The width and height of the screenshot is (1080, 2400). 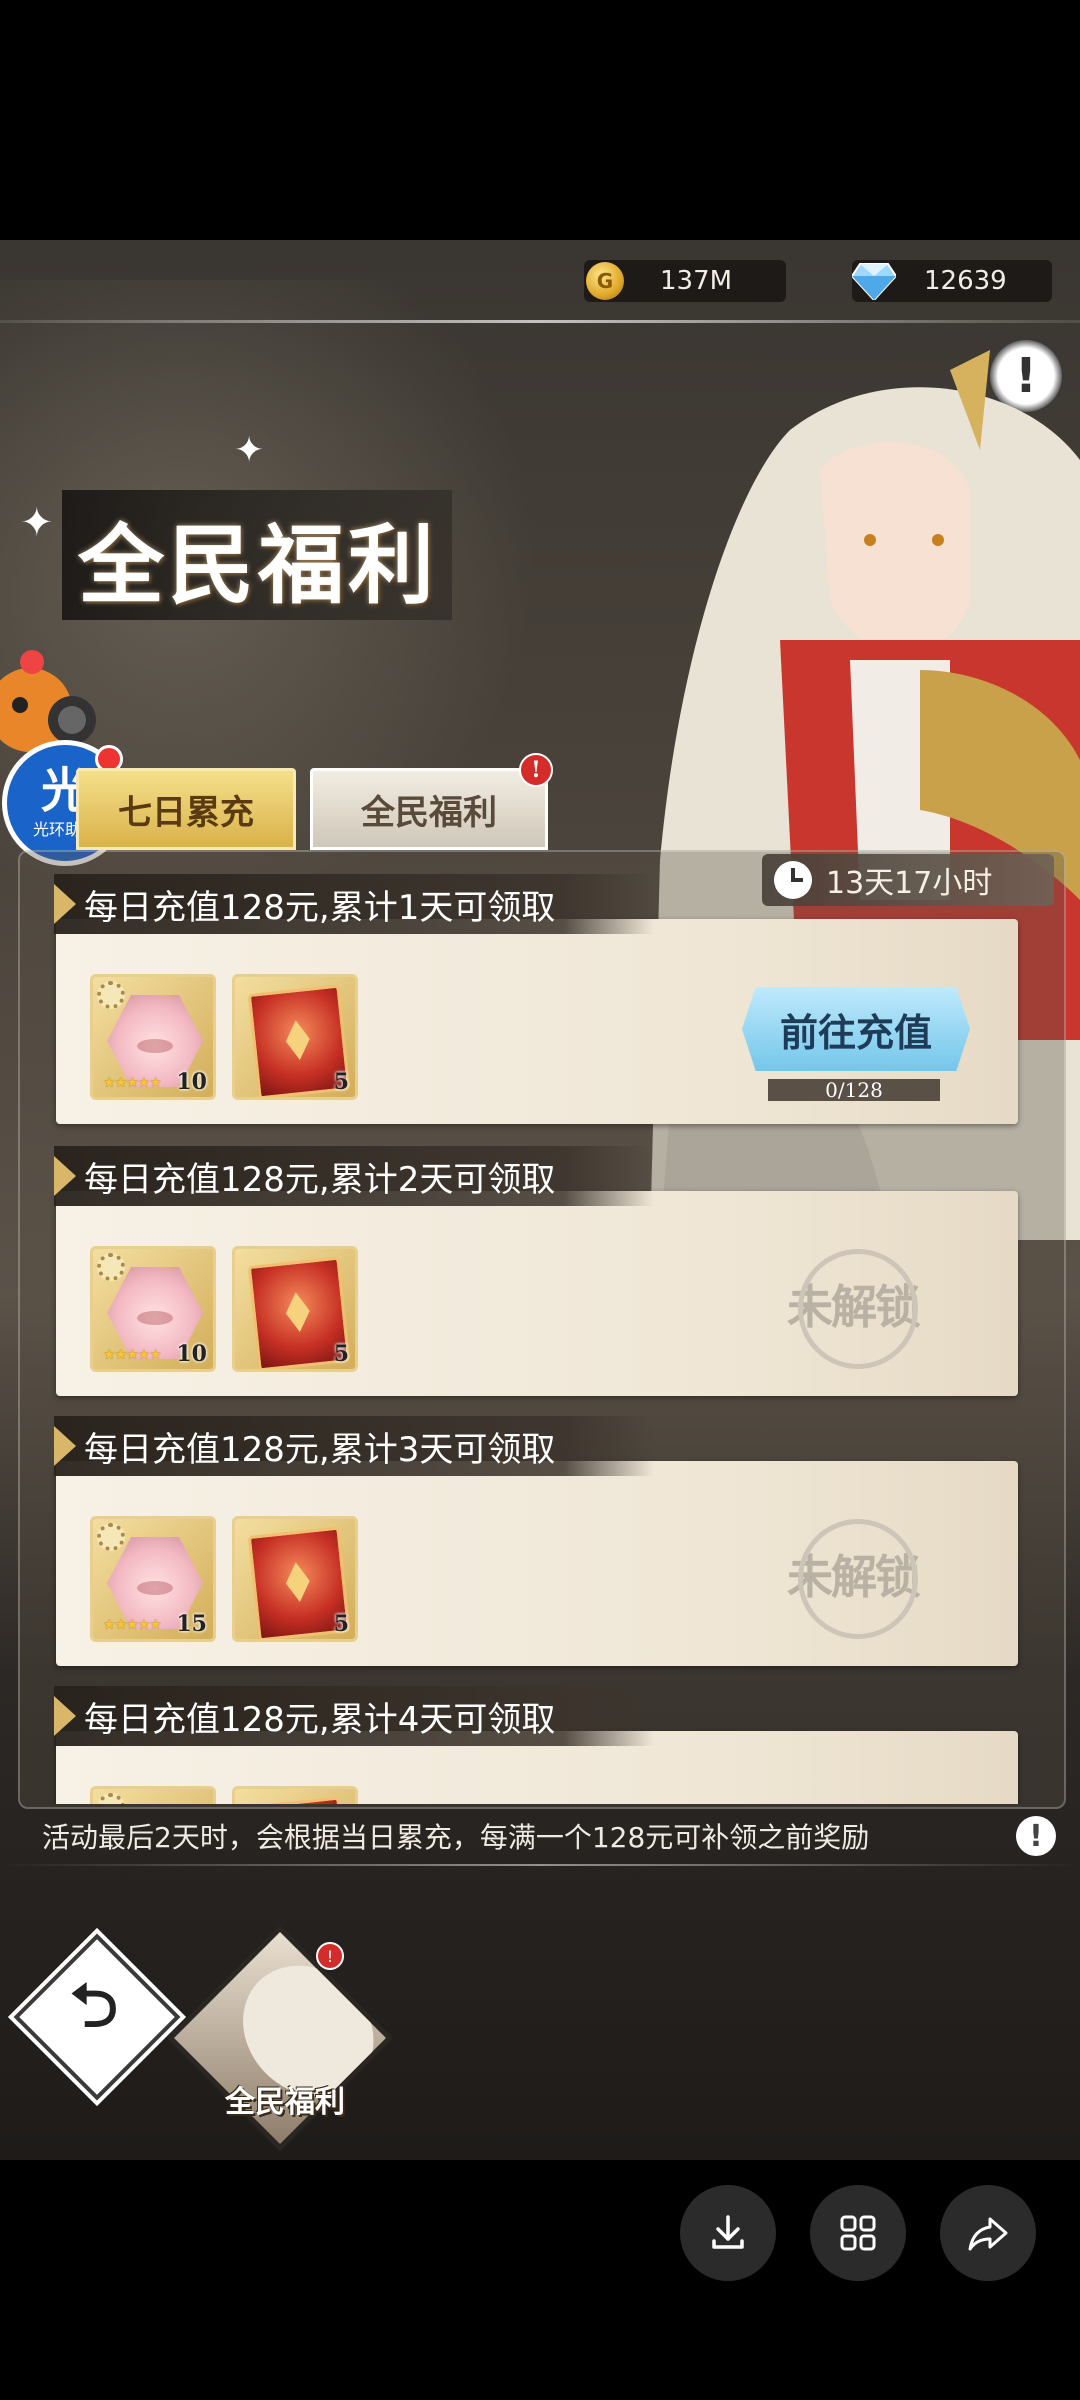 What do you see at coordinates (696, 281) in the screenshot?
I see `gold-value: 137M` at bounding box center [696, 281].